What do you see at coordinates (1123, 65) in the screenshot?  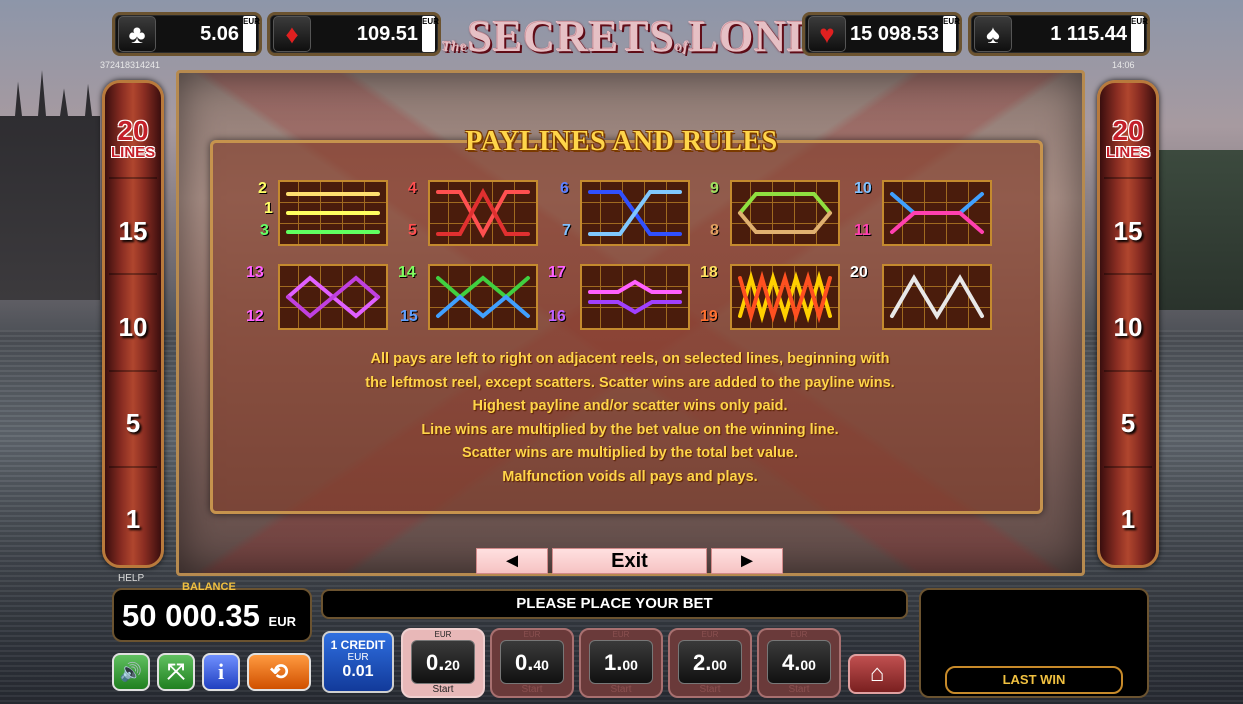 I see `clock: 14:06` at bounding box center [1123, 65].